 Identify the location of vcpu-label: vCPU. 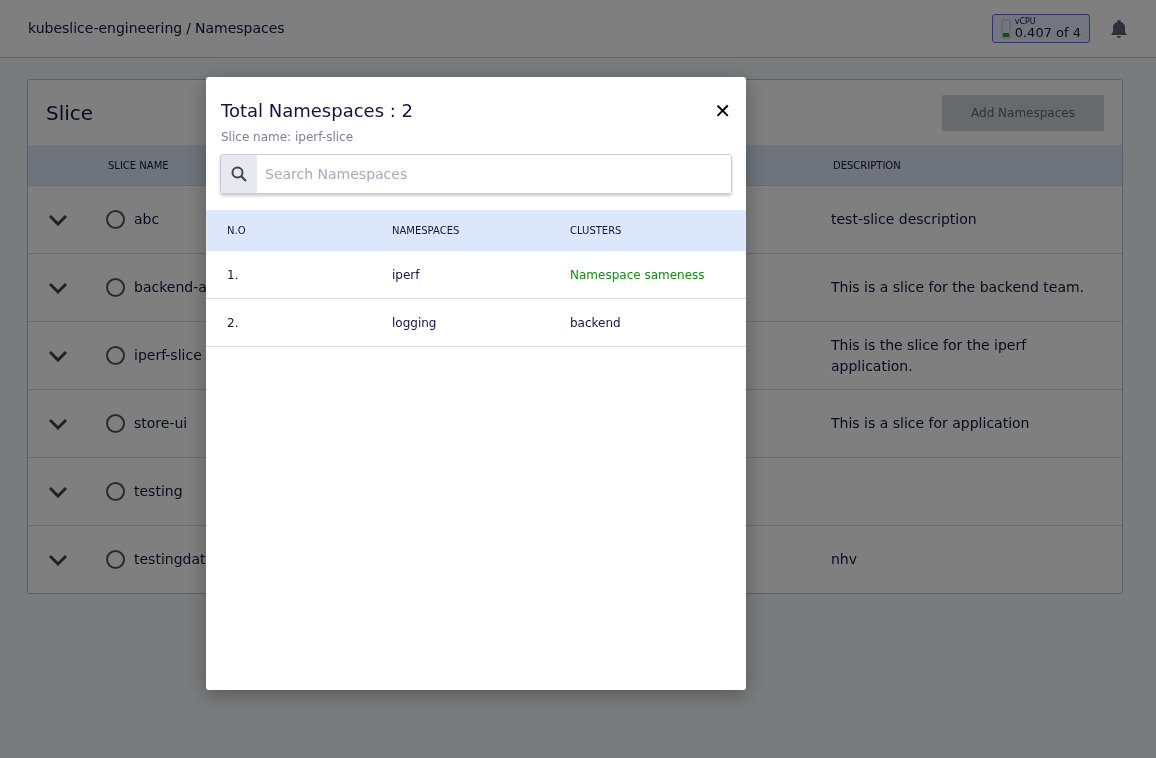
(1025, 22).